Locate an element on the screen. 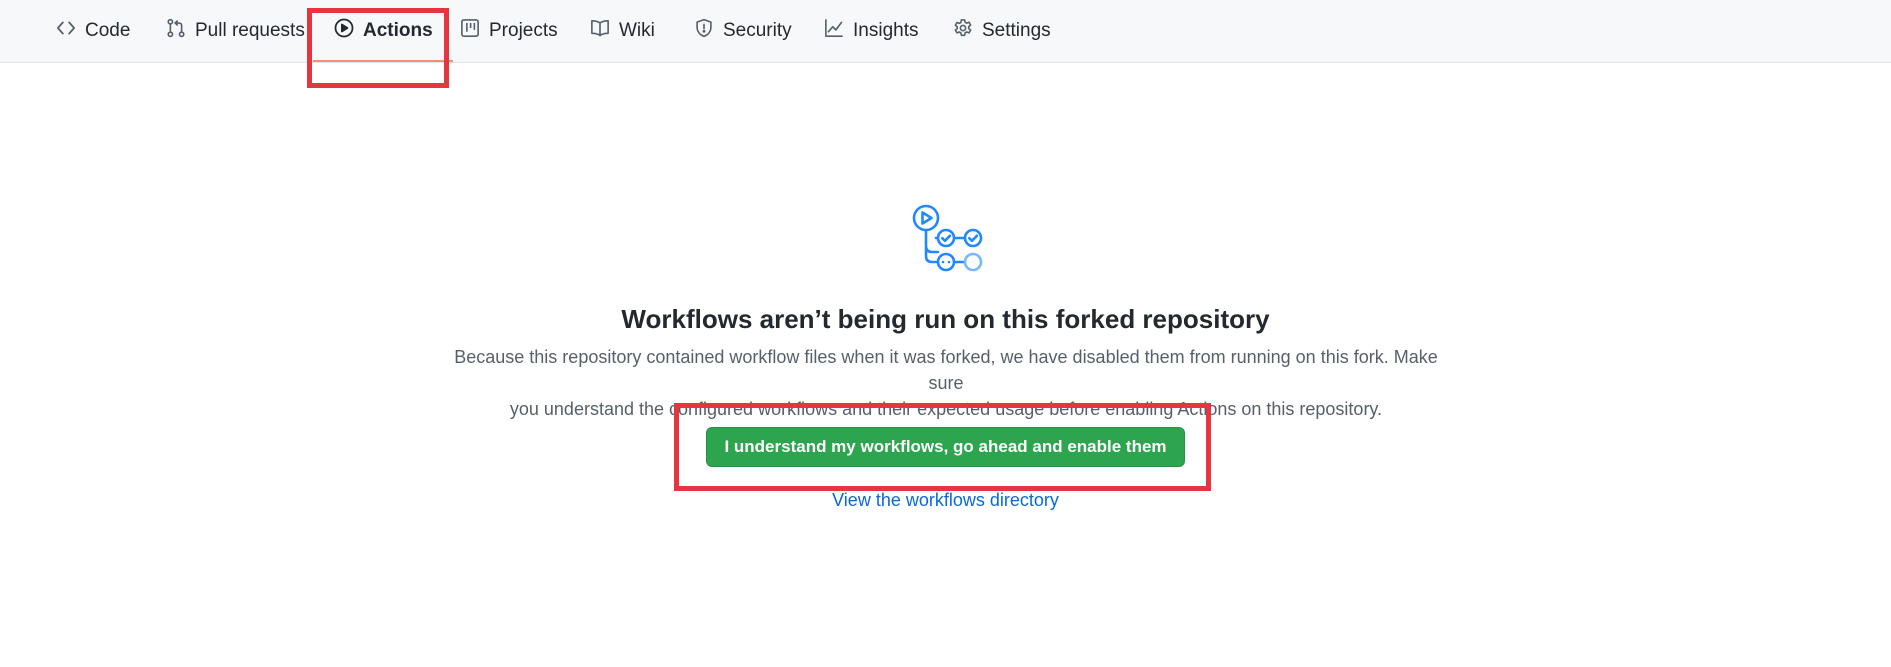 This screenshot has width=1891, height=667. tab-settings: Settings is located at coordinates (1002, 31).